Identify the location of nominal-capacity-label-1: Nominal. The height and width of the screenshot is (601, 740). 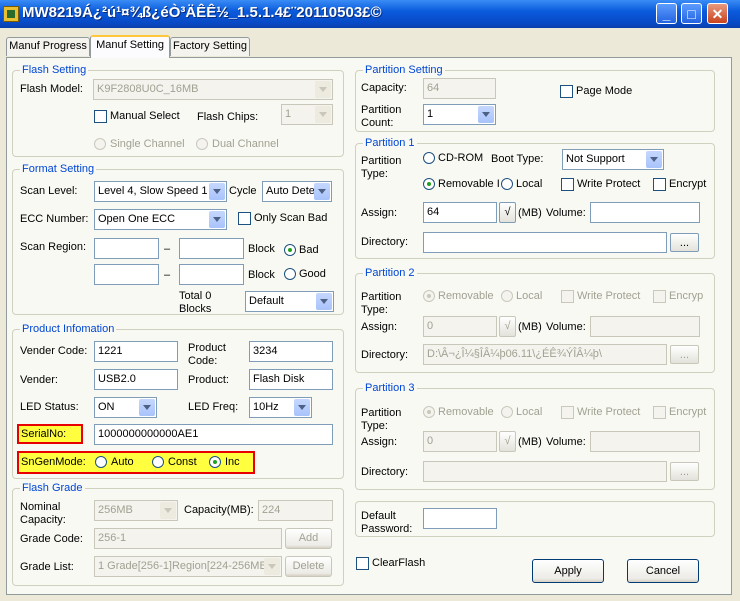
(40, 507).